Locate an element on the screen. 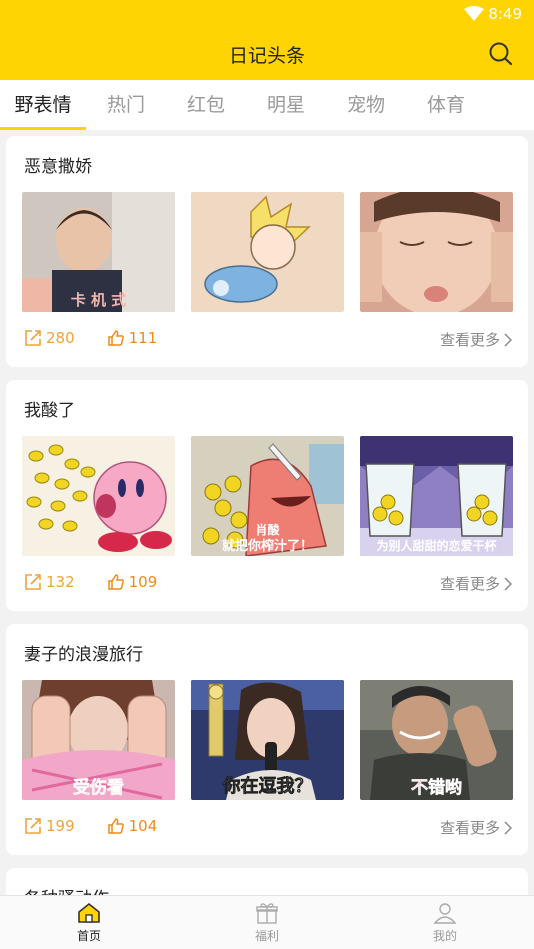 The width and height of the screenshot is (534, 949). wifi-icon is located at coordinates (474, 13).